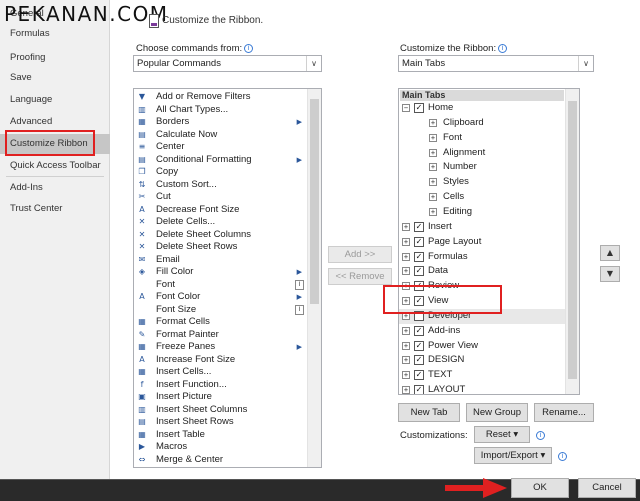 Image resolution: width=640 pixels, height=501 pixels. I want to click on commands-list-scrollbar, so click(314, 278).